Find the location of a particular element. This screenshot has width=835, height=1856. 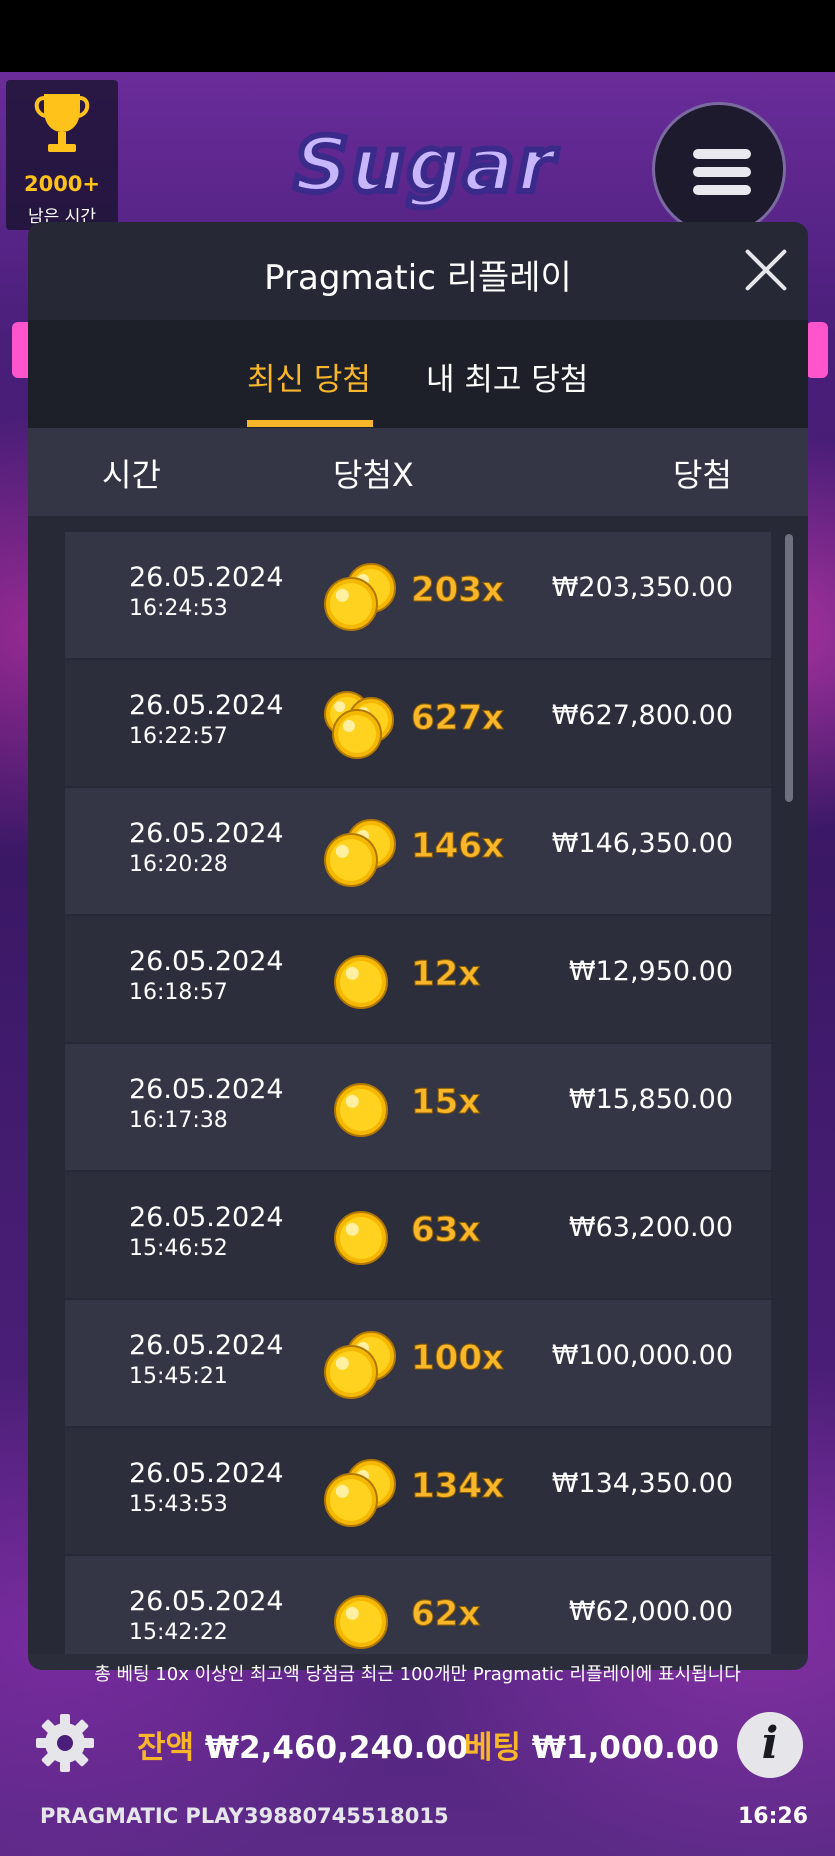

game-logo: Sugar is located at coordinates (425, 165).